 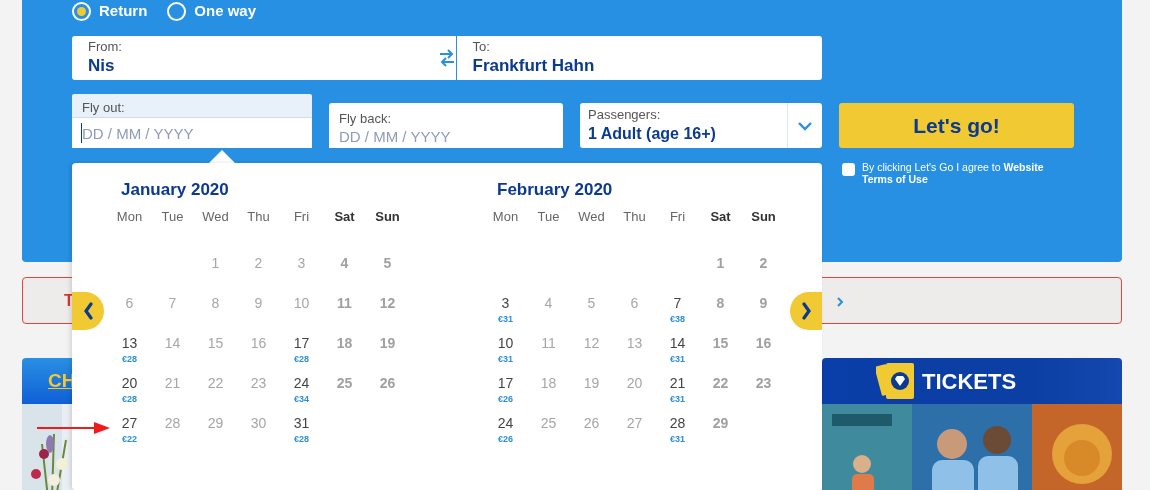 I want to click on field-value: 1 Adult (age 16+), so click(x=652, y=134).